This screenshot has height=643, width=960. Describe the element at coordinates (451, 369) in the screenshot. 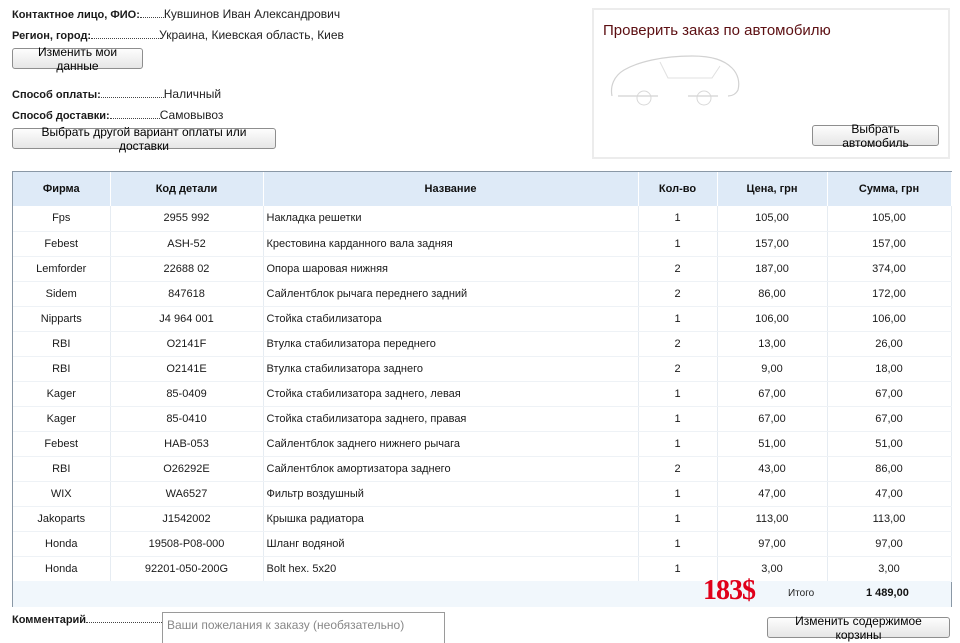

I see `cell-name: Втулка стабилизатора заднего` at that location.